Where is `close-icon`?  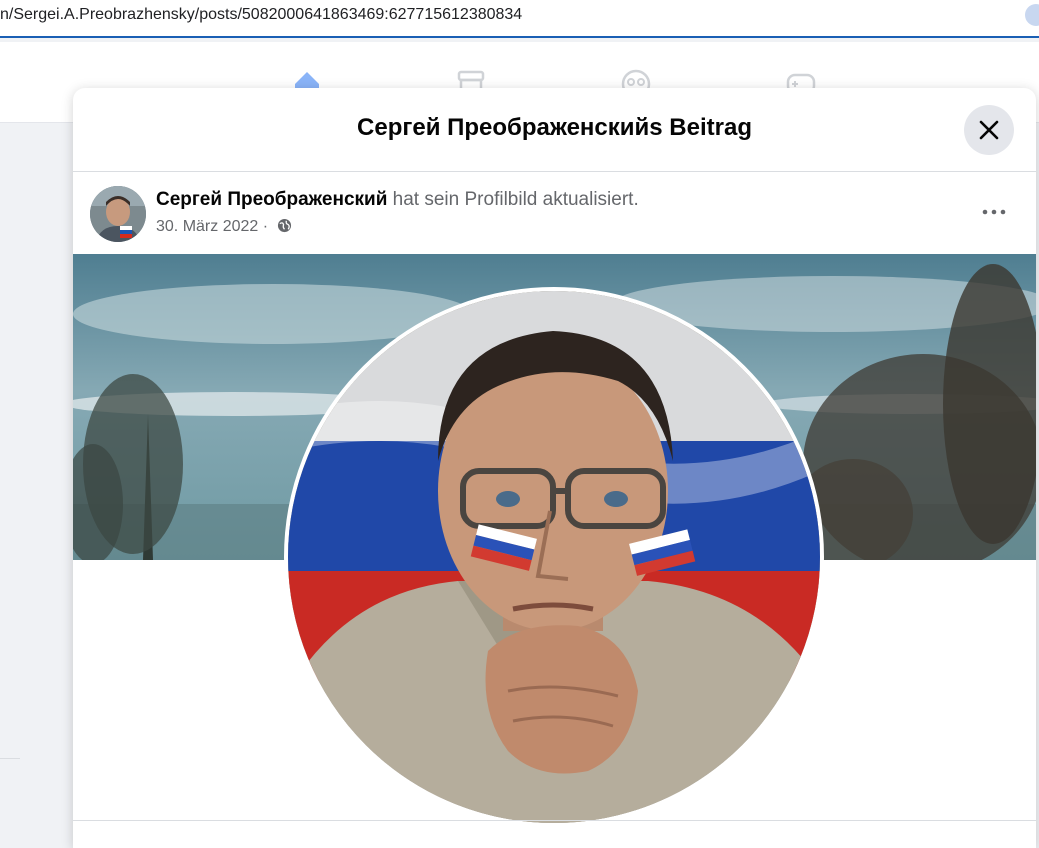 close-icon is located at coordinates (989, 130).